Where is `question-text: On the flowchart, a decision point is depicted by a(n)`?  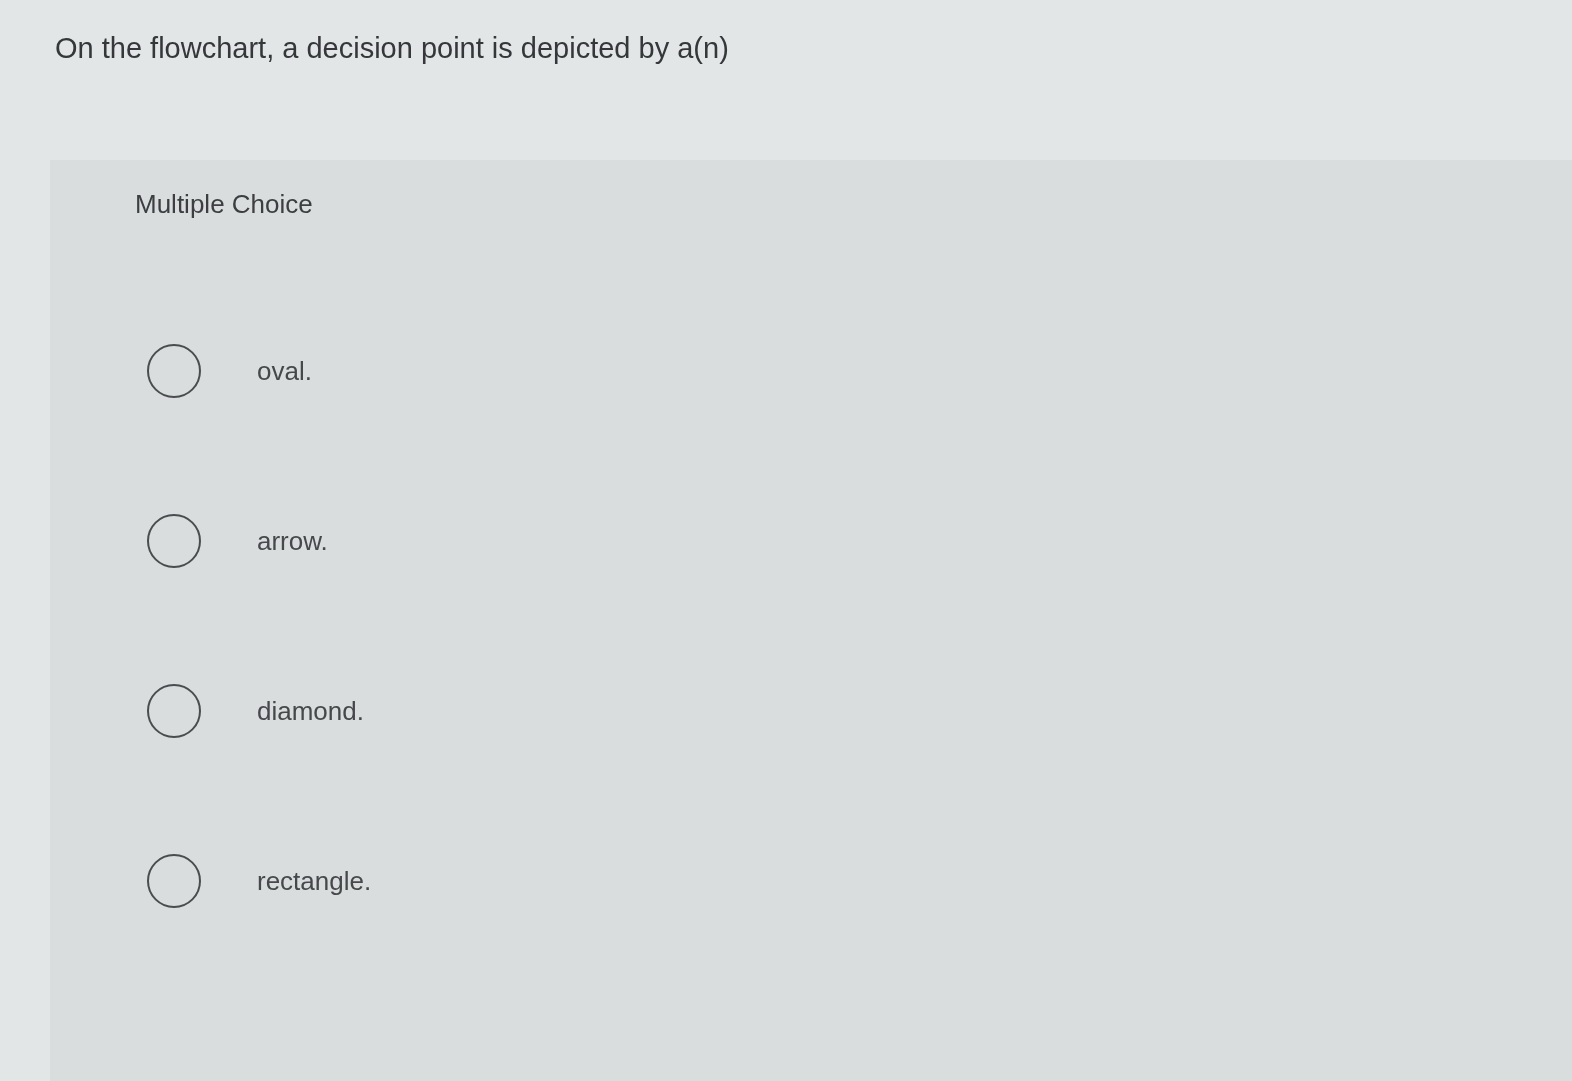 question-text: On the flowchart, a decision point is depicted by a(n) is located at coordinates (392, 48).